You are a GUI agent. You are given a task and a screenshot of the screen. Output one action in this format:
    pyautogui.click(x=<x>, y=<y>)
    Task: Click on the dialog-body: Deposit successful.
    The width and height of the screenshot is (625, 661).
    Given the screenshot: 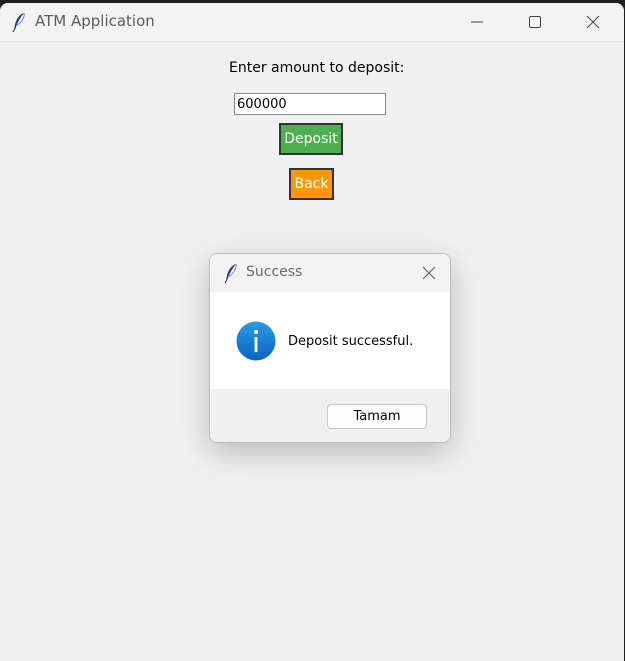 What is the action you would take?
    pyautogui.click(x=330, y=340)
    